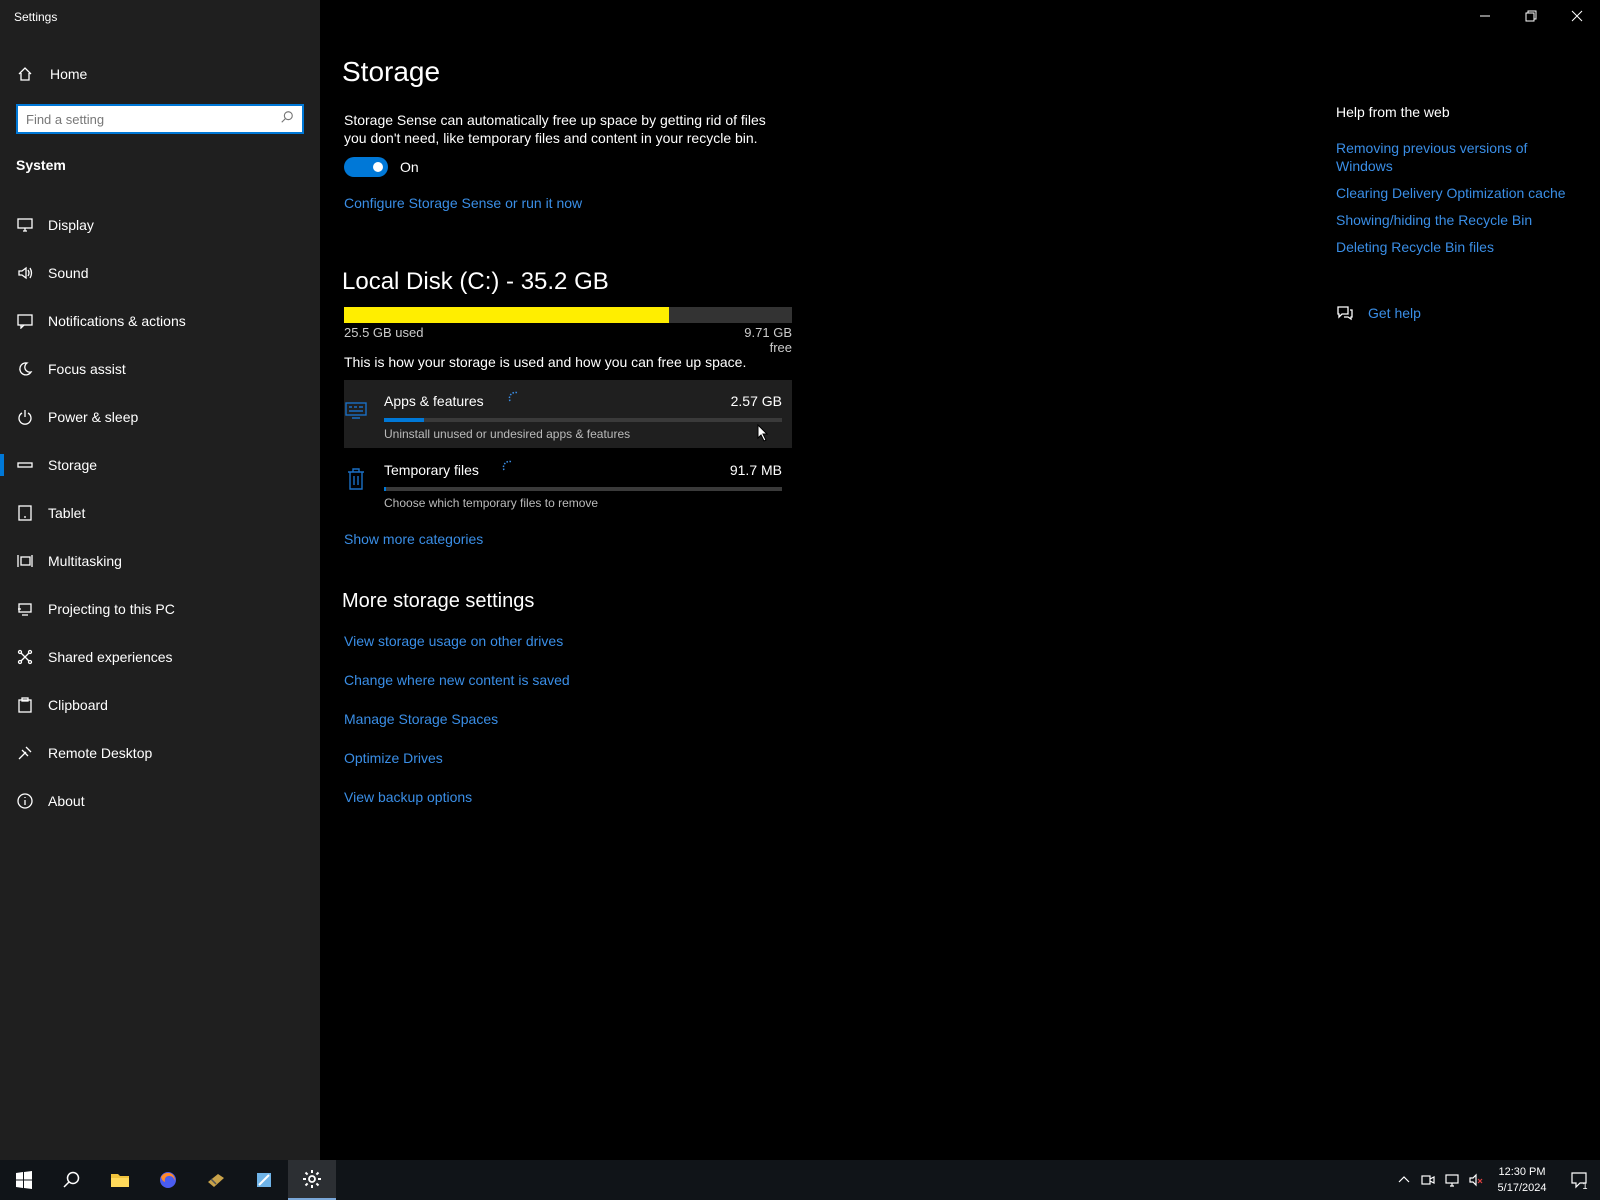 The height and width of the screenshot is (1200, 1600). I want to click on home-label: Home, so click(69, 74).